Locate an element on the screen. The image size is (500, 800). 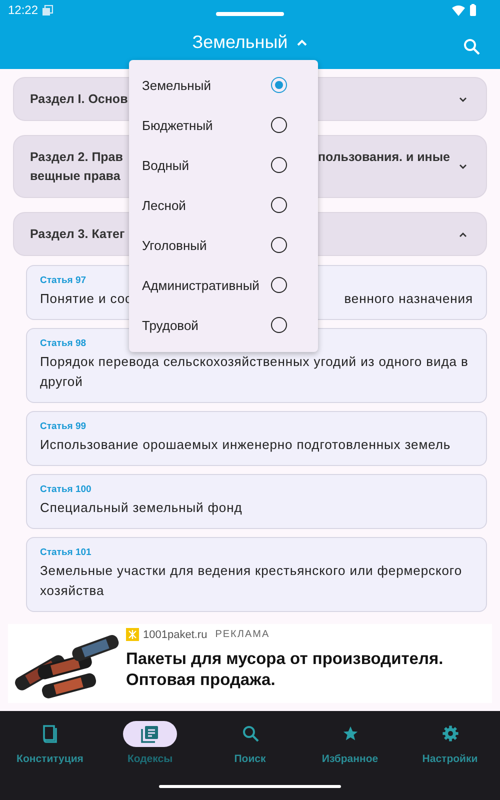
article-number: Статья 101 is located at coordinates (66, 552).